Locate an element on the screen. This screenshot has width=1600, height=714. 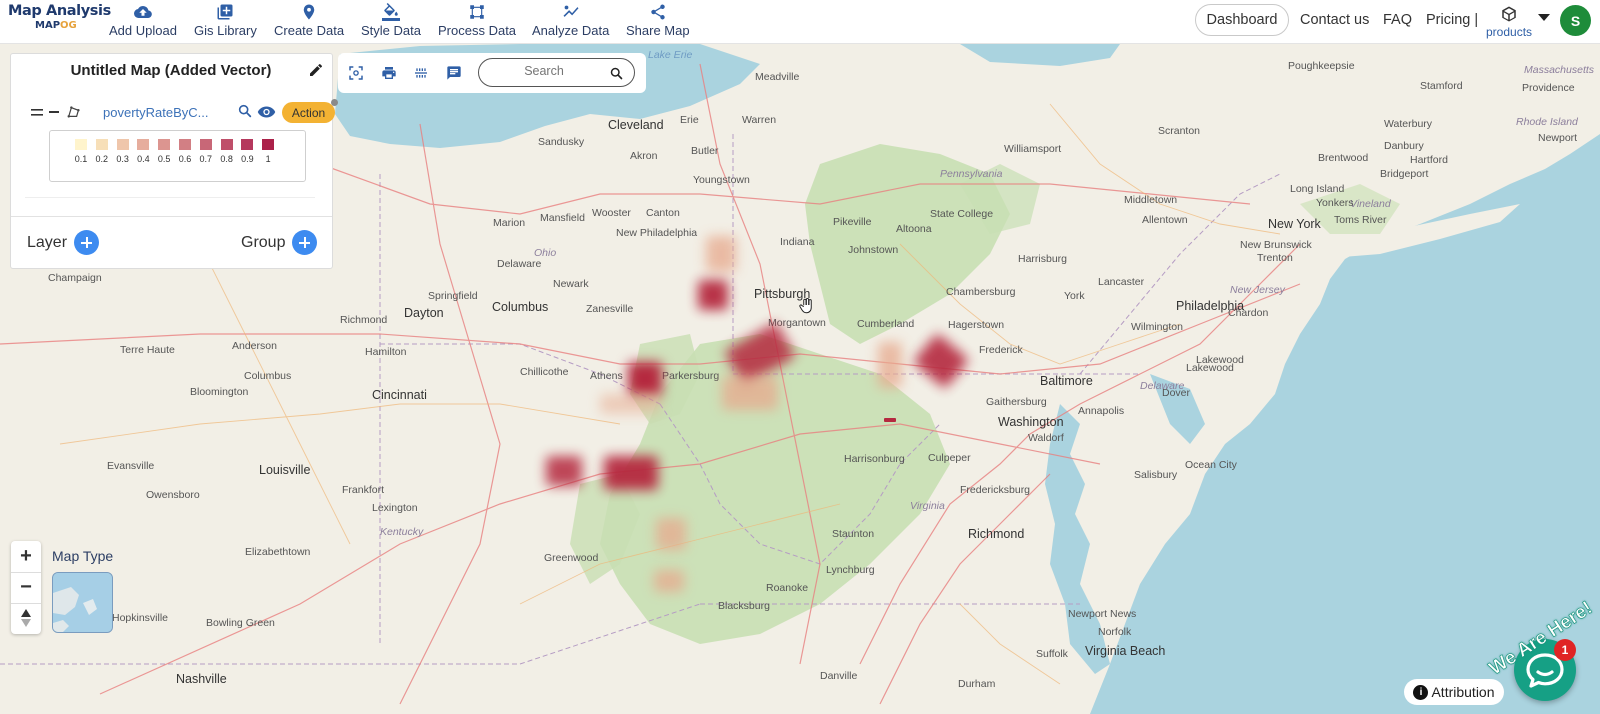
city-label: Suffolk is located at coordinates (1052, 654).